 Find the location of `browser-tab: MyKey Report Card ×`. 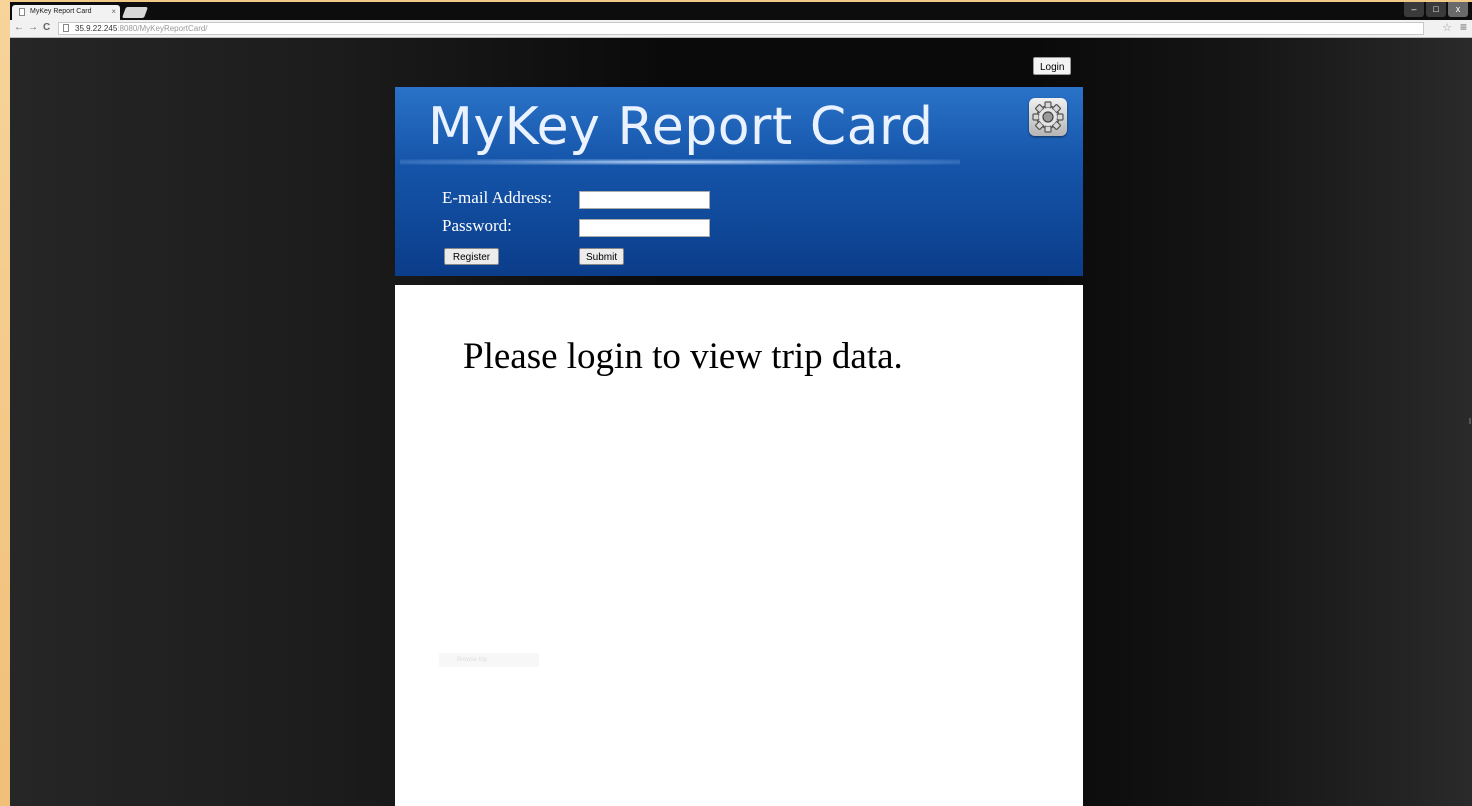

browser-tab: MyKey Report Card × is located at coordinates (66, 12).